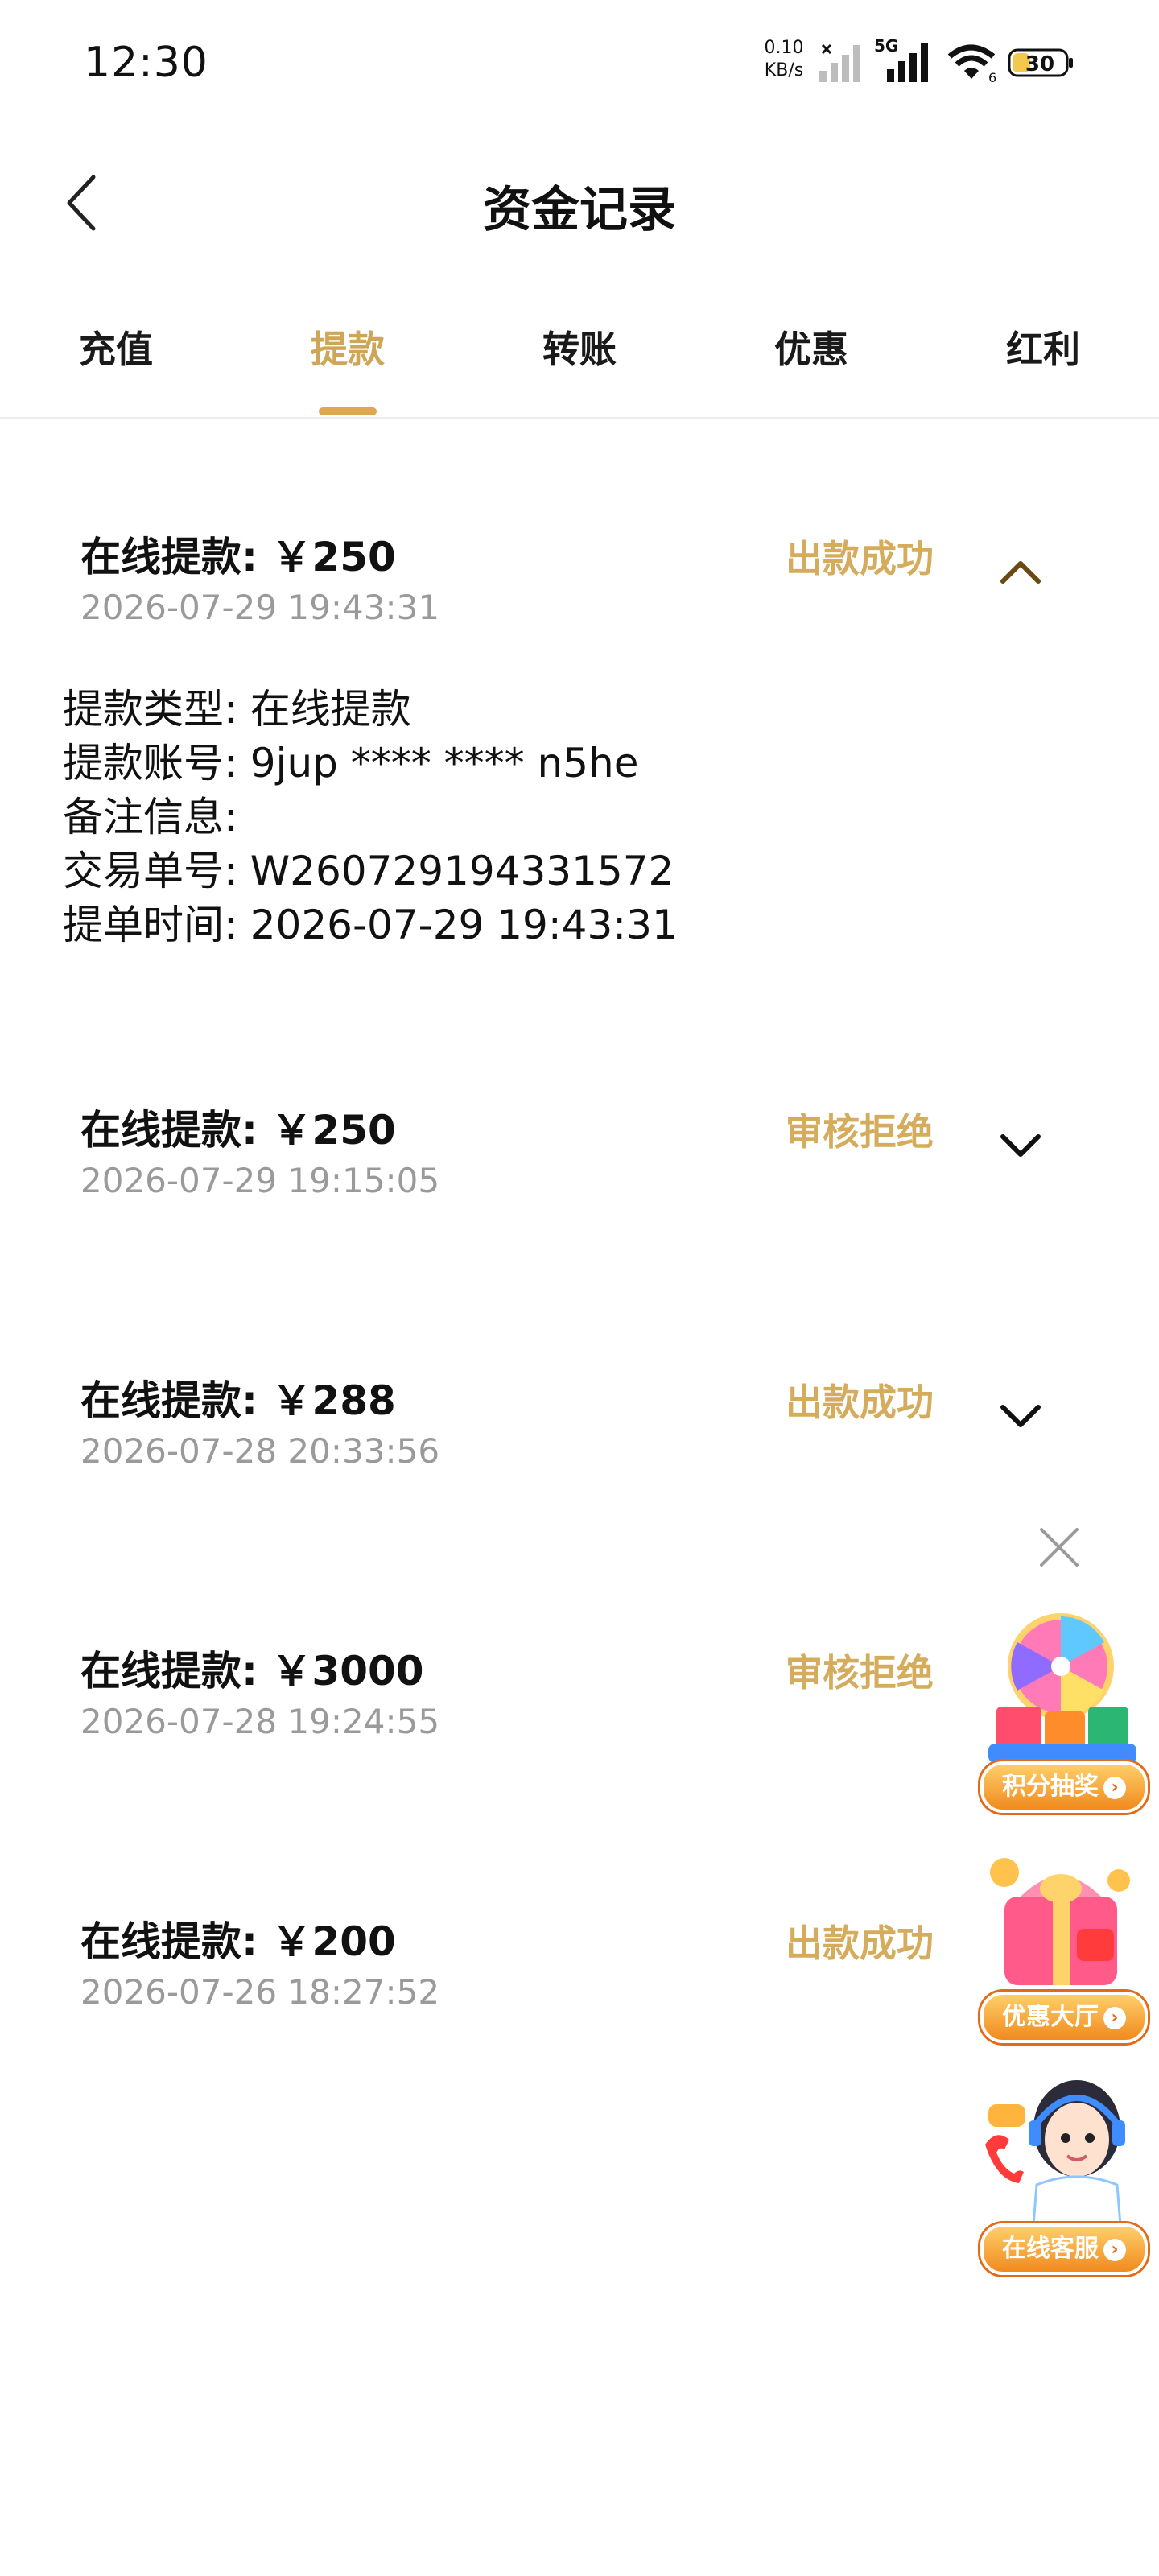 The image size is (1159, 2576). Describe the element at coordinates (1062, 1688) in the screenshot. I see `prize-wheel-icon` at that location.